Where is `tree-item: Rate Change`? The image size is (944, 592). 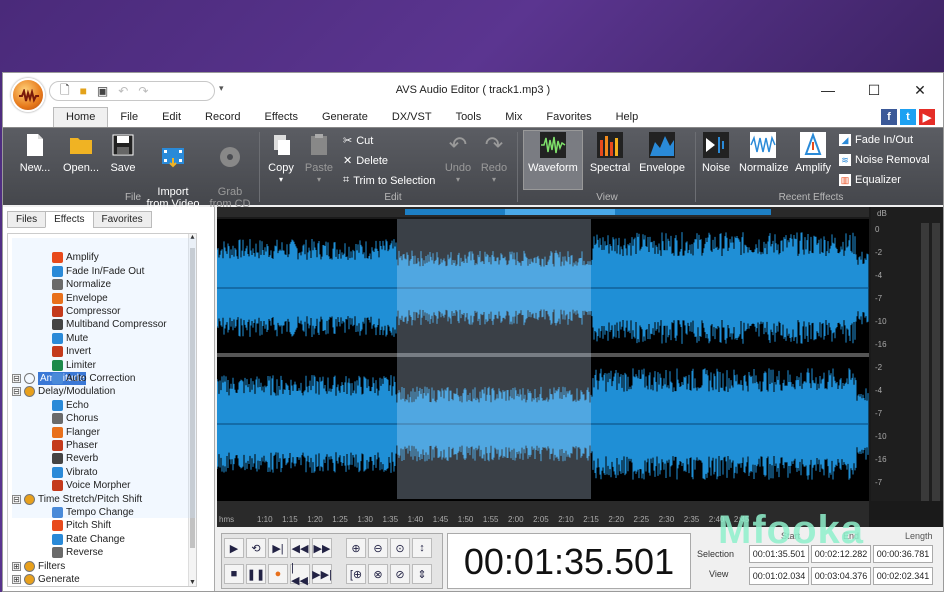 tree-item: Rate Change is located at coordinates (88, 539).